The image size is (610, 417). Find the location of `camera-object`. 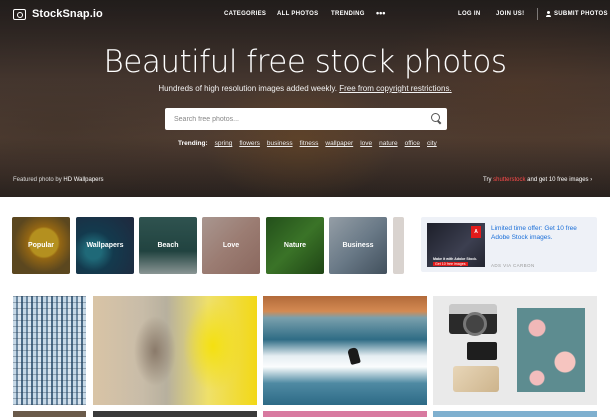

camera-object is located at coordinates (473, 320).